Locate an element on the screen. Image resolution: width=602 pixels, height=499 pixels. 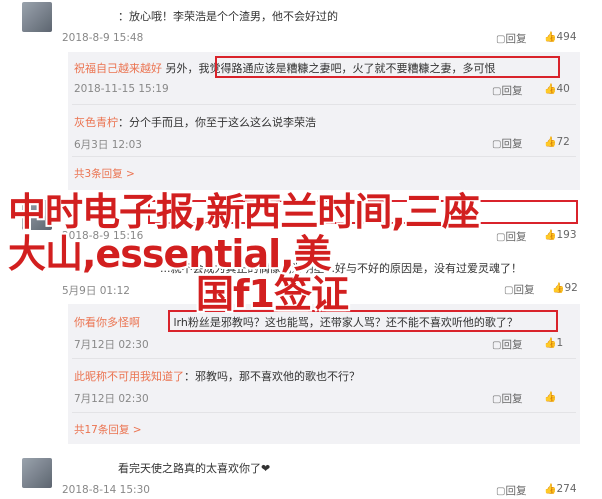
comment-date: 5月9日 01:12 is located at coordinates (96, 291).